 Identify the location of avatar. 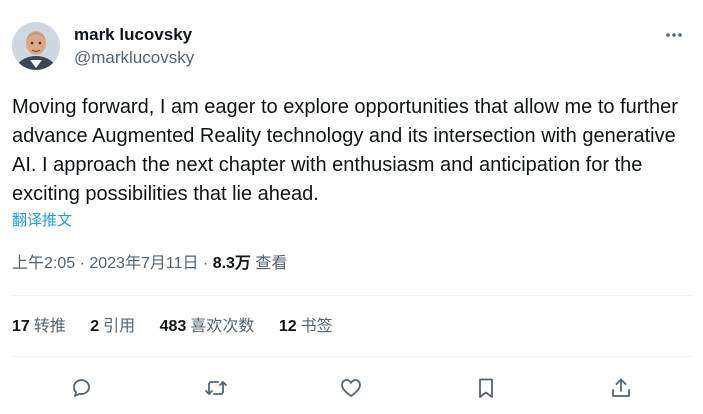
(36, 46).